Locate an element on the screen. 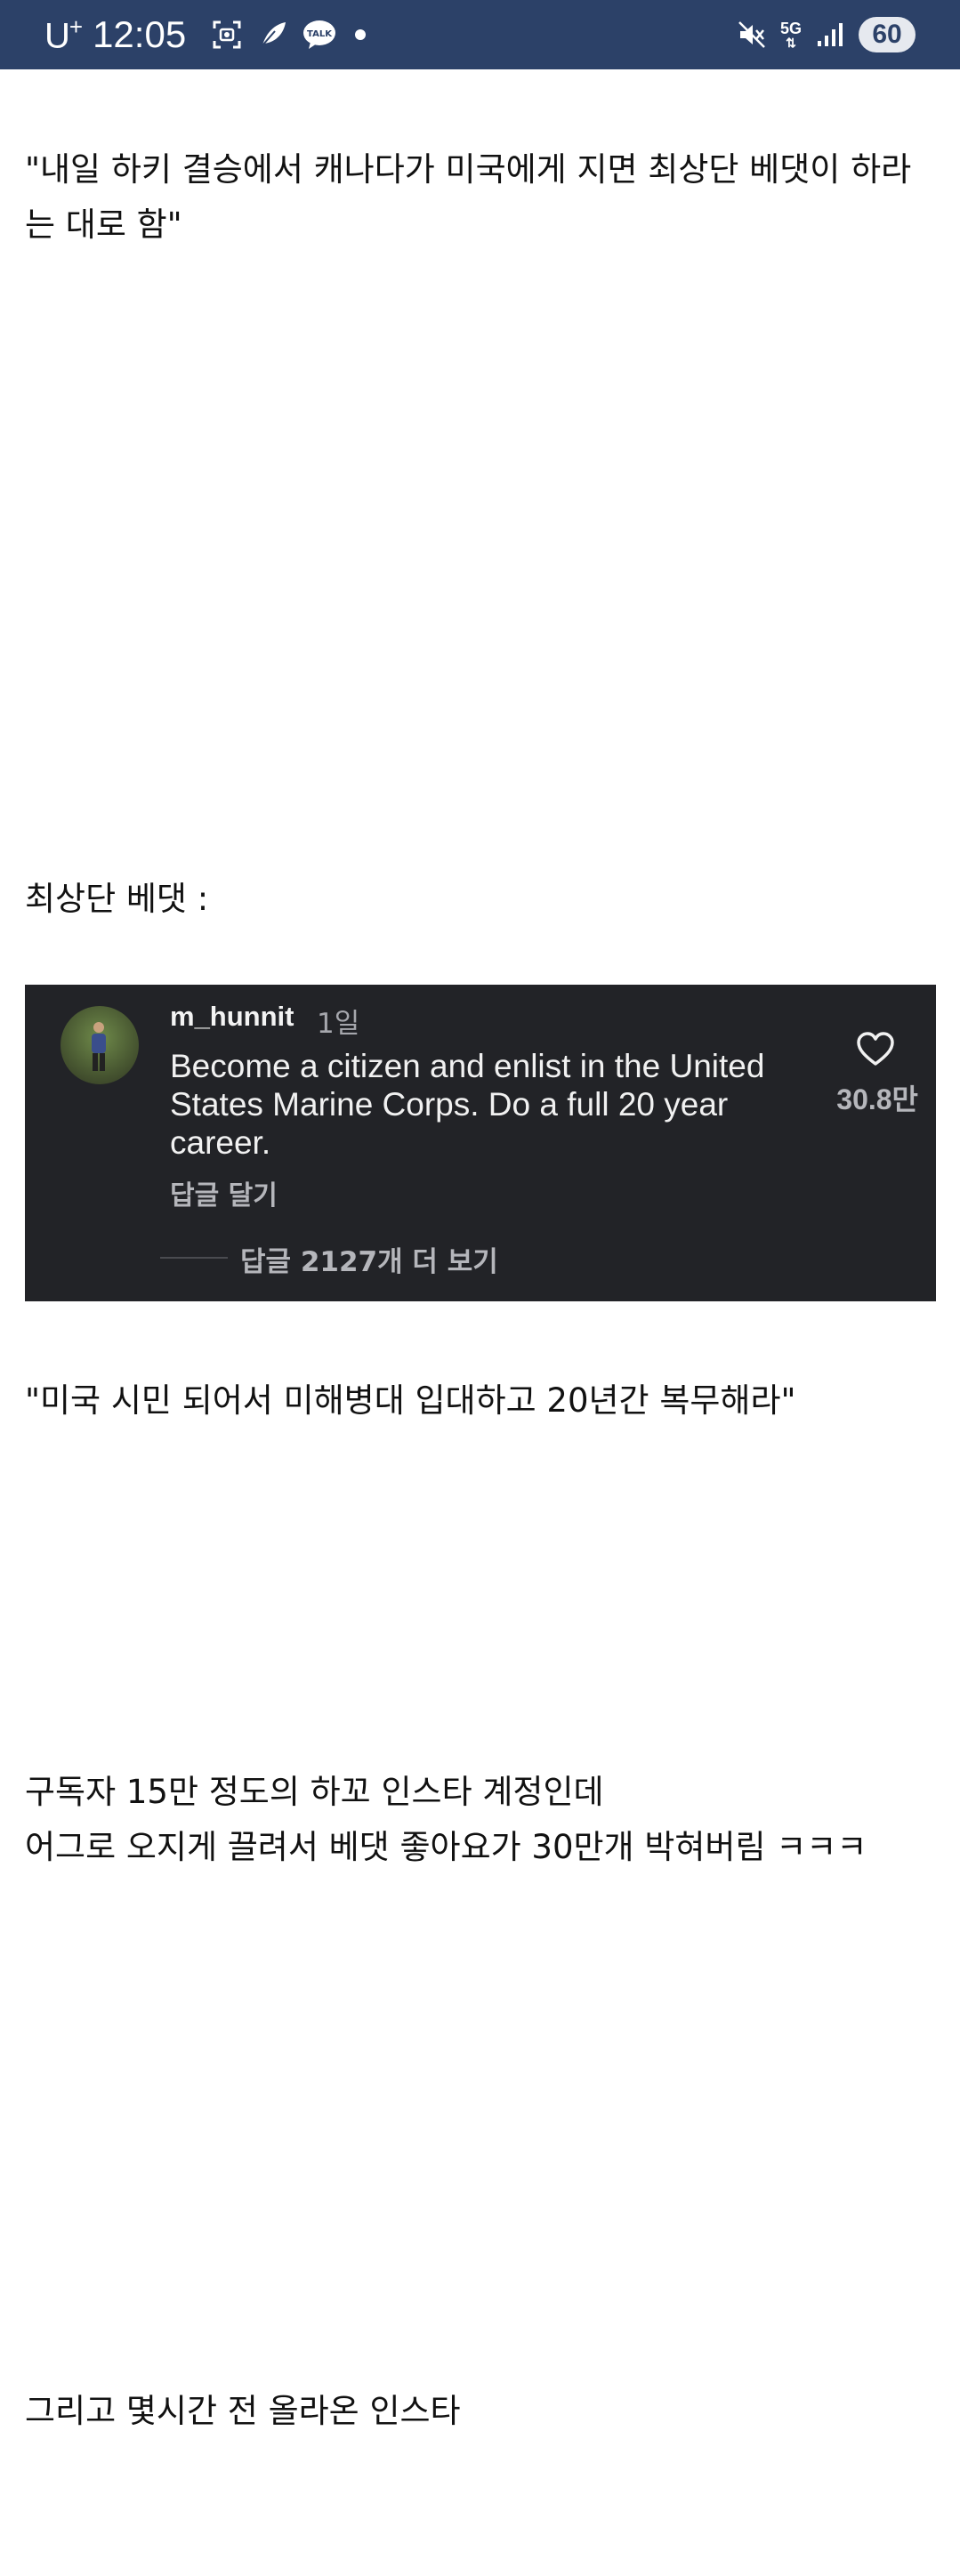 This screenshot has height=2576, width=960. feather-app-icon is located at coordinates (273, 34).